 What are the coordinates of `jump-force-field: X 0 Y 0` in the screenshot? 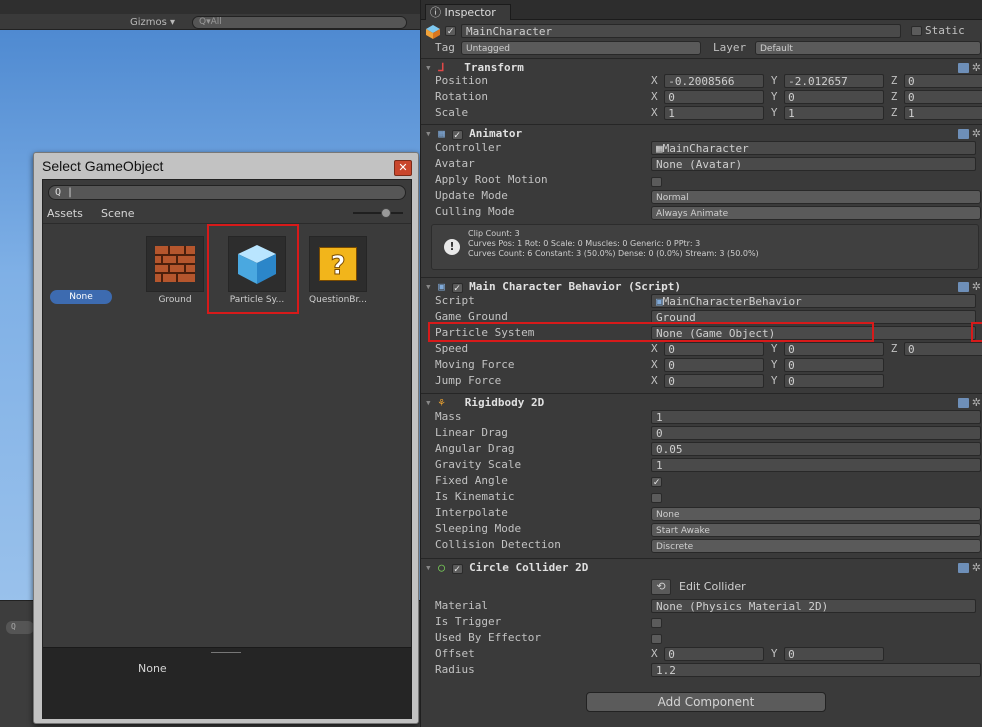 It's located at (768, 381).